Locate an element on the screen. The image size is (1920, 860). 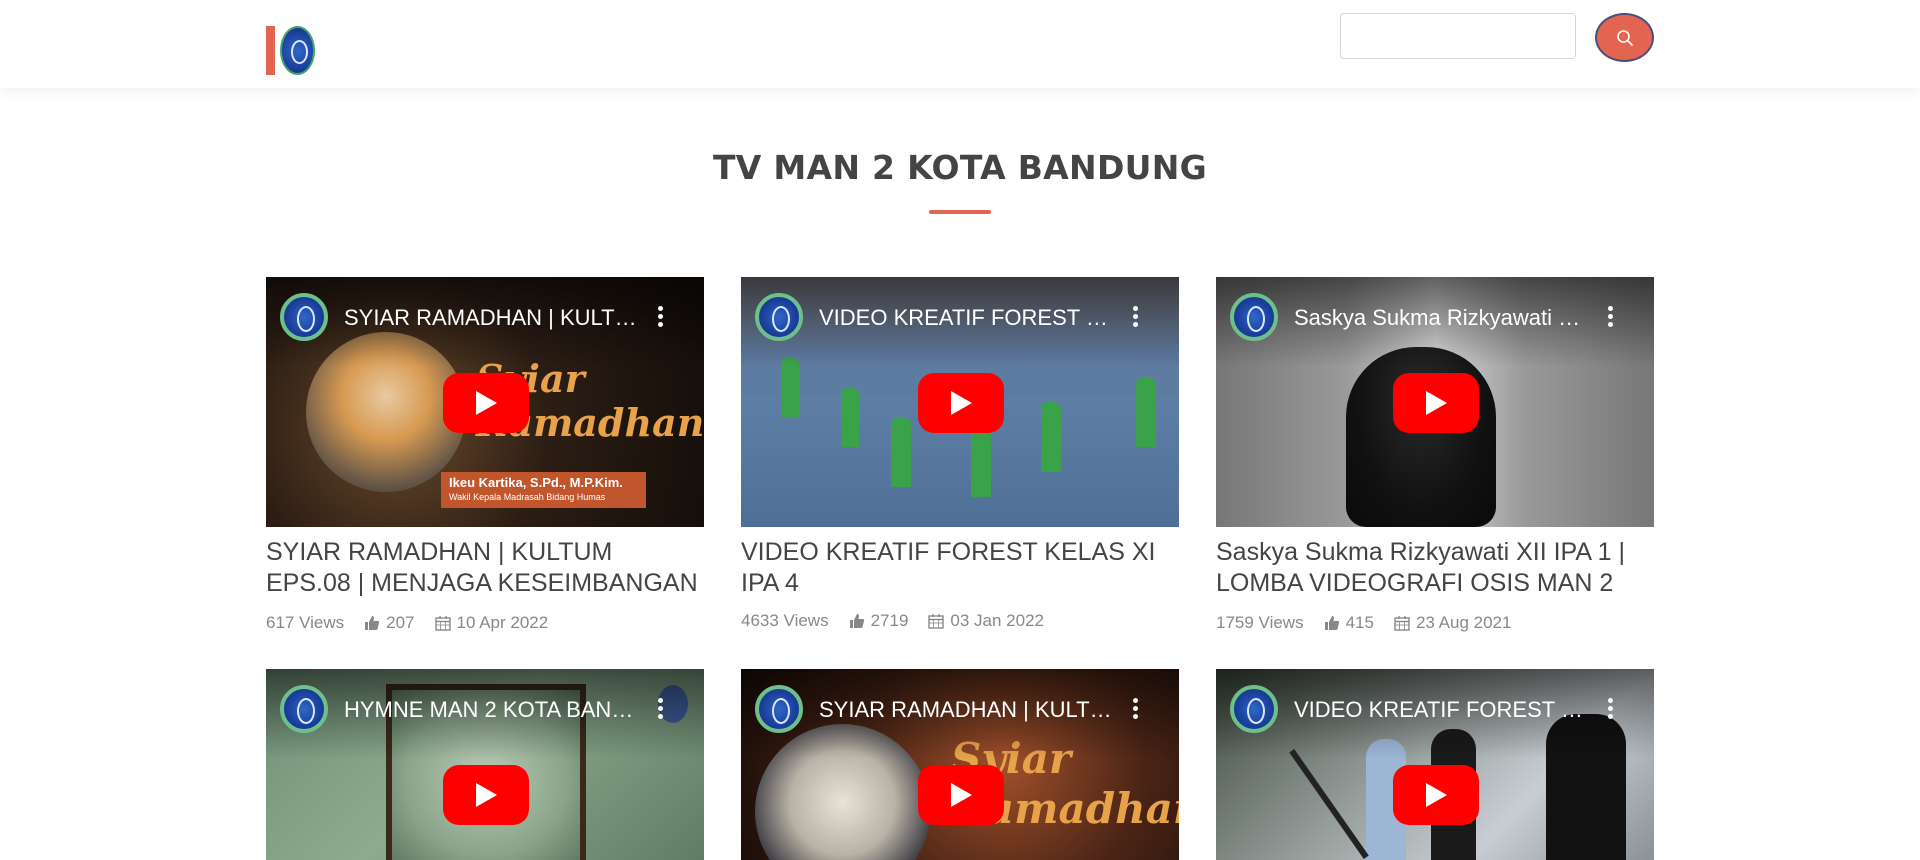
school-emblem-icon is located at coordinates (297, 50).